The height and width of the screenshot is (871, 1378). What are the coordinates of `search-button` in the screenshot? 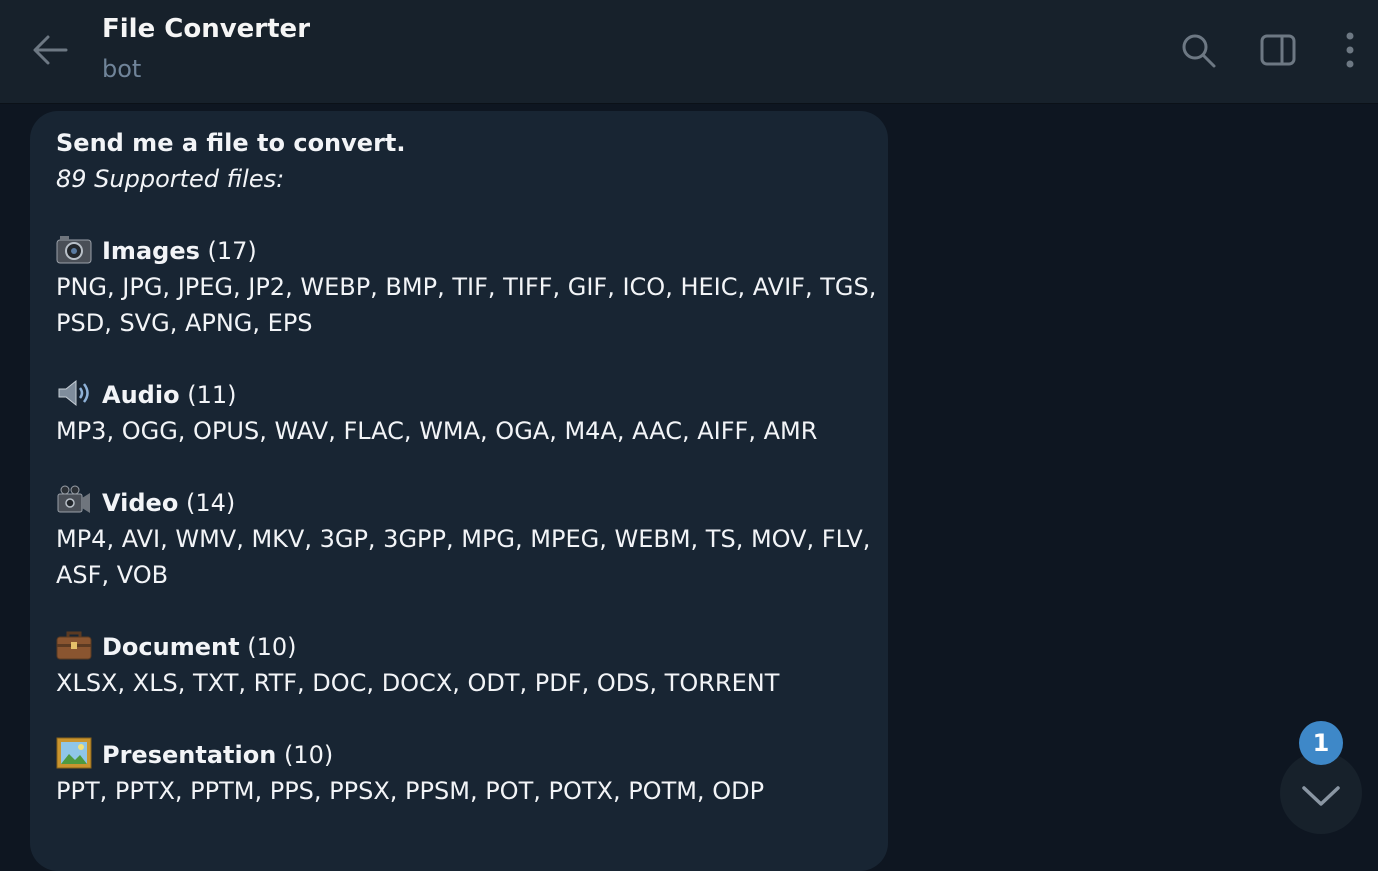 It's located at (1198, 50).